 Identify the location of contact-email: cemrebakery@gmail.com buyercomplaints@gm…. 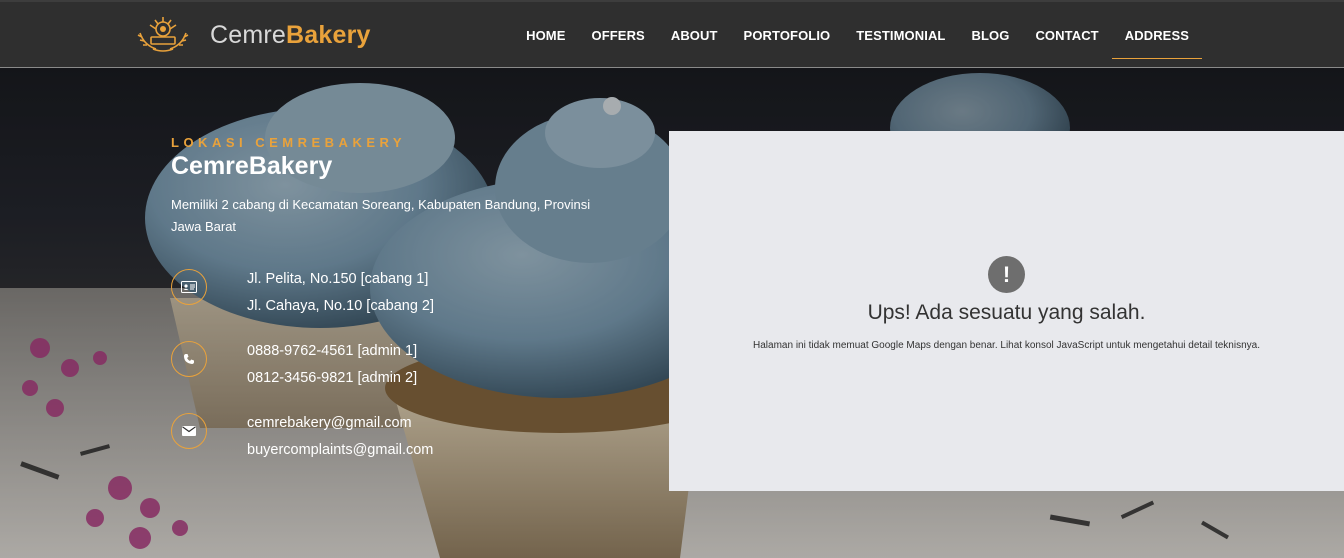
(302, 437).